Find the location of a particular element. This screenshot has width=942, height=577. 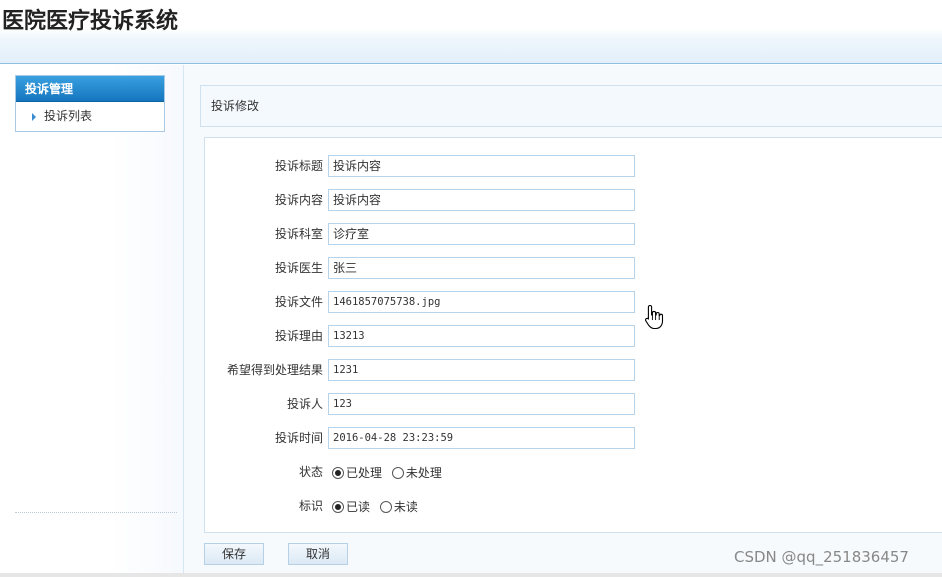

field-label: 投诉医生 is located at coordinates (298, 268).